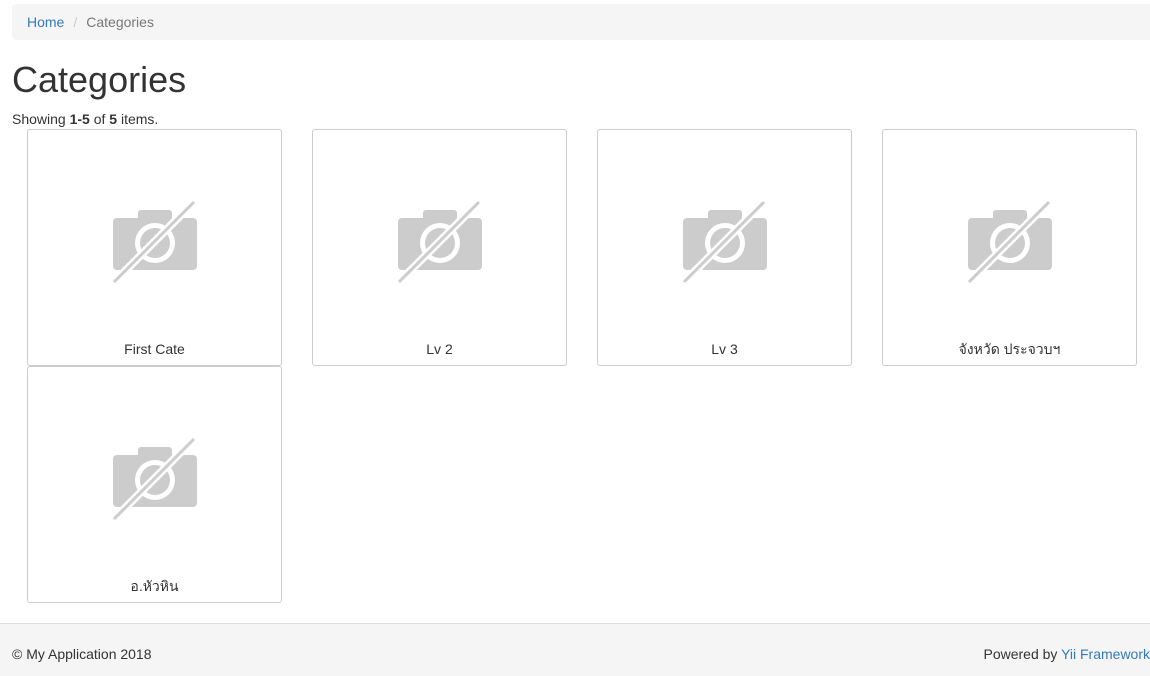 This screenshot has width=1150, height=676. What do you see at coordinates (79, 119) in the screenshot?
I see `summary-range: 1-5` at bounding box center [79, 119].